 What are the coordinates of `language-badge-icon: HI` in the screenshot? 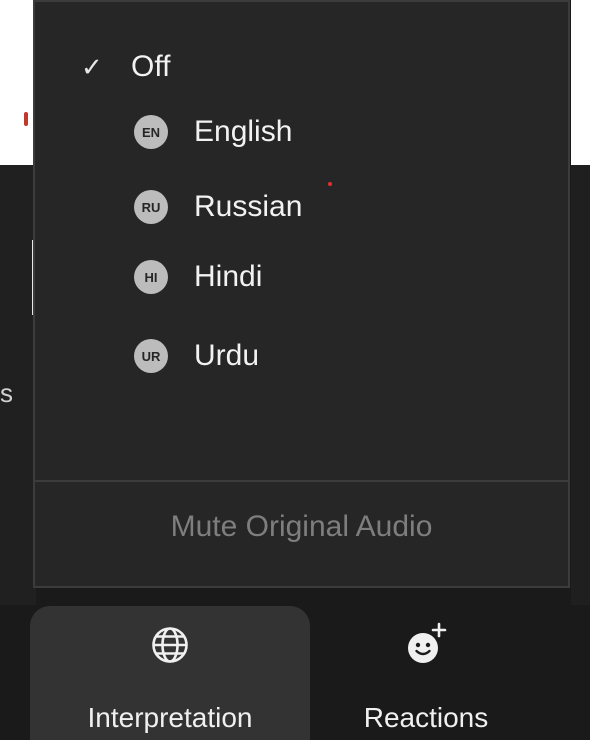 It's located at (151, 277).